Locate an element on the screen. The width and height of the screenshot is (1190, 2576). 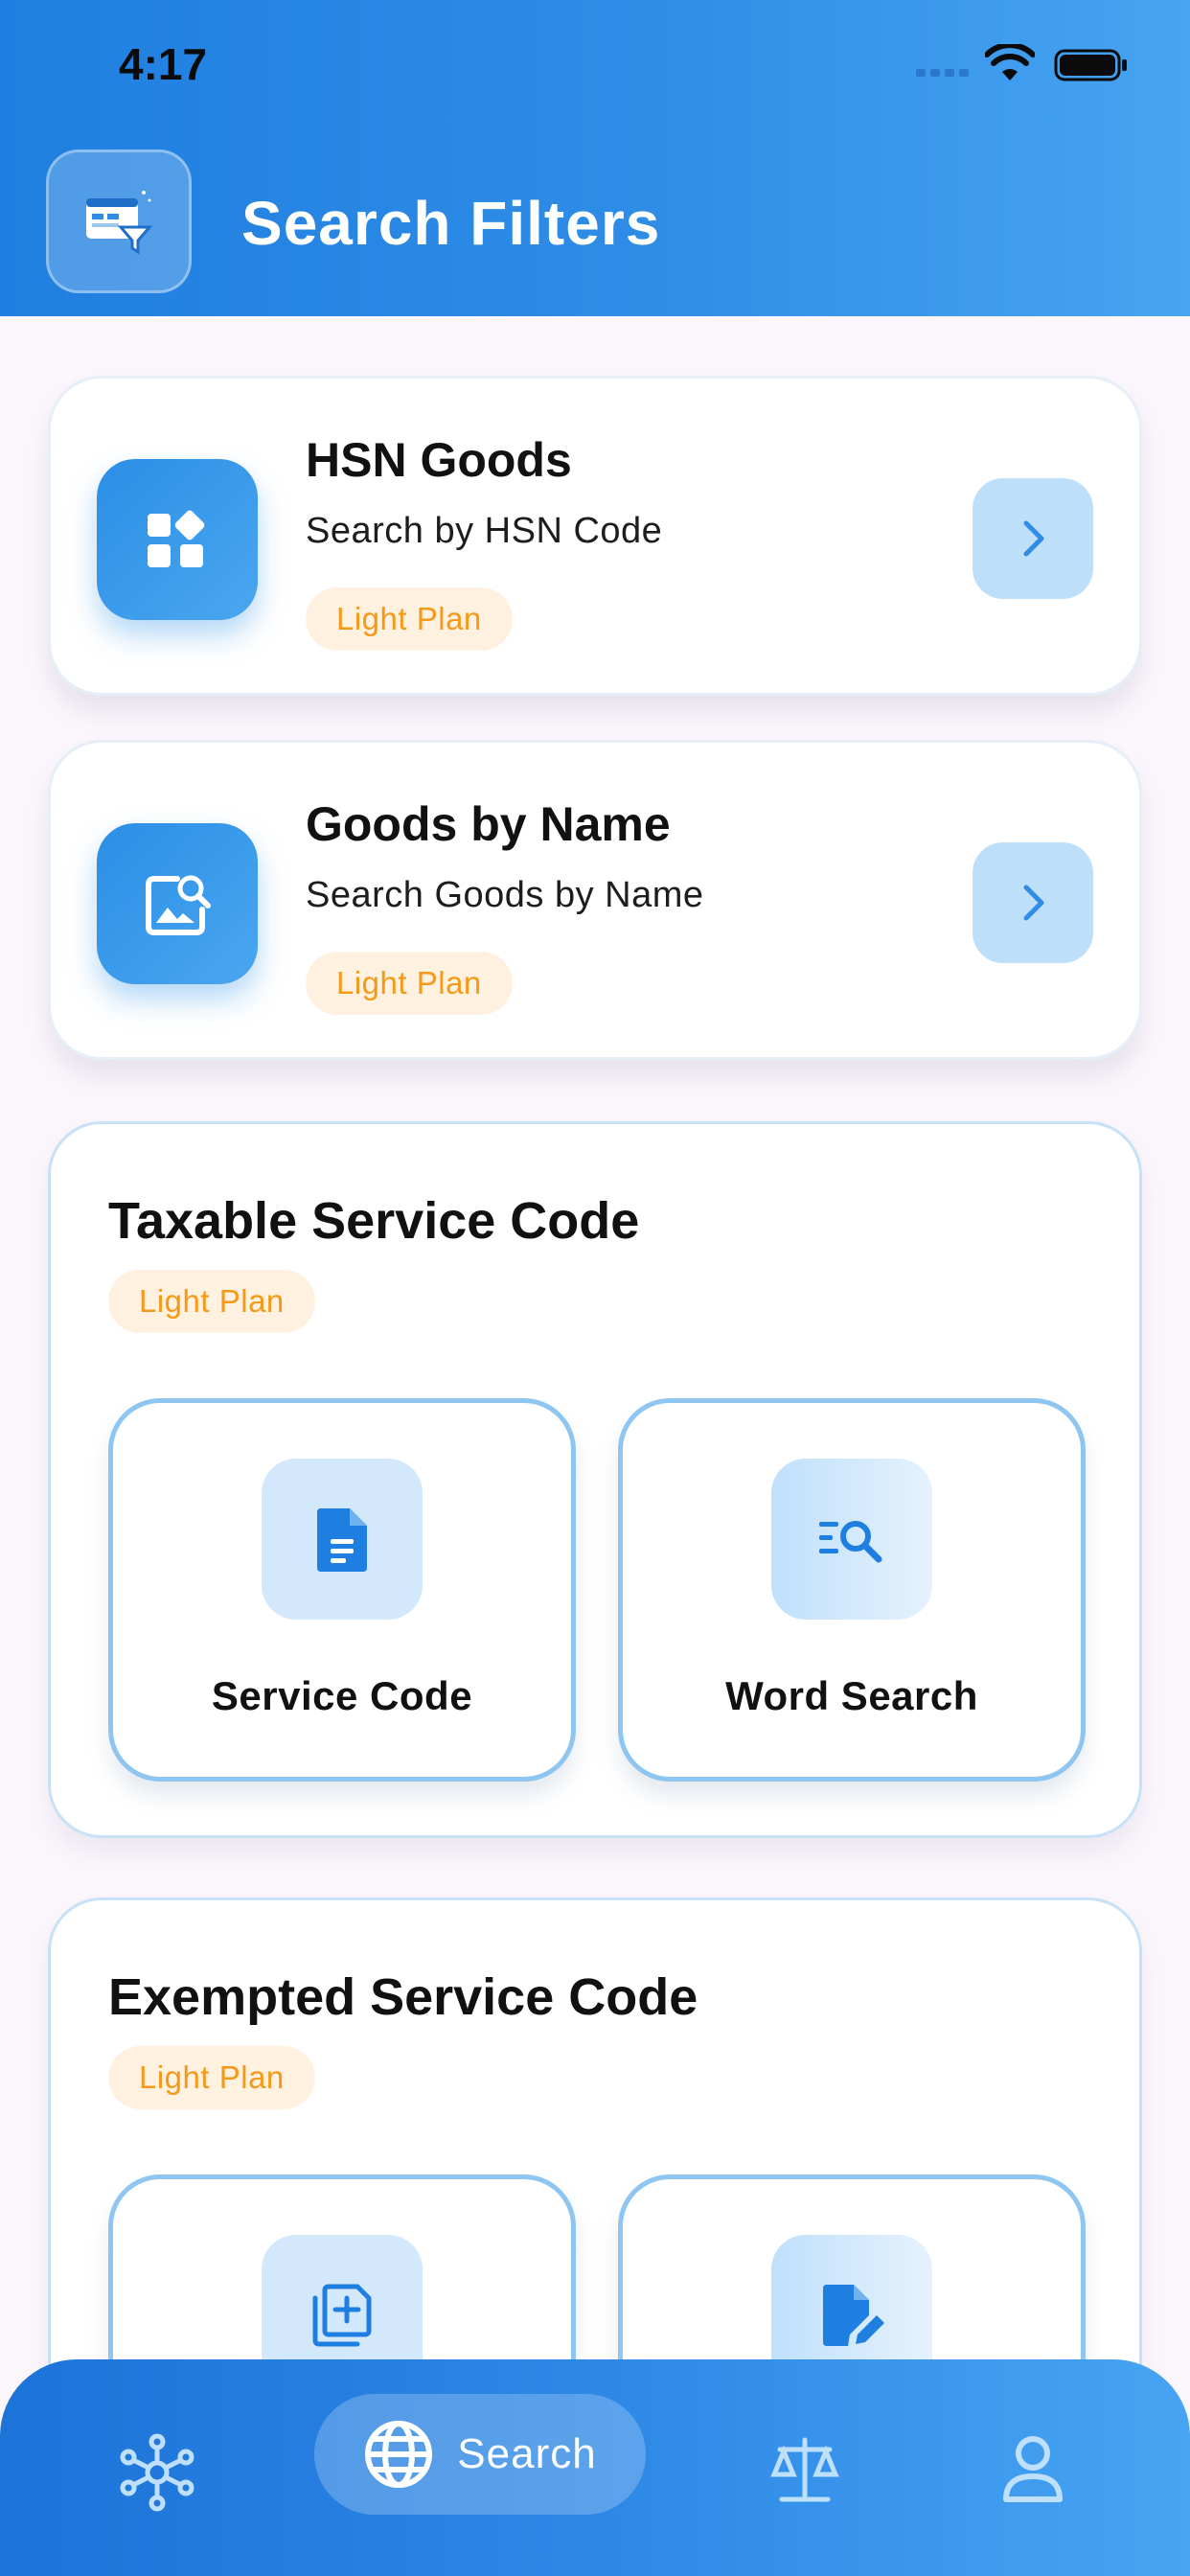
tile-label: Word Search is located at coordinates (852, 1695).